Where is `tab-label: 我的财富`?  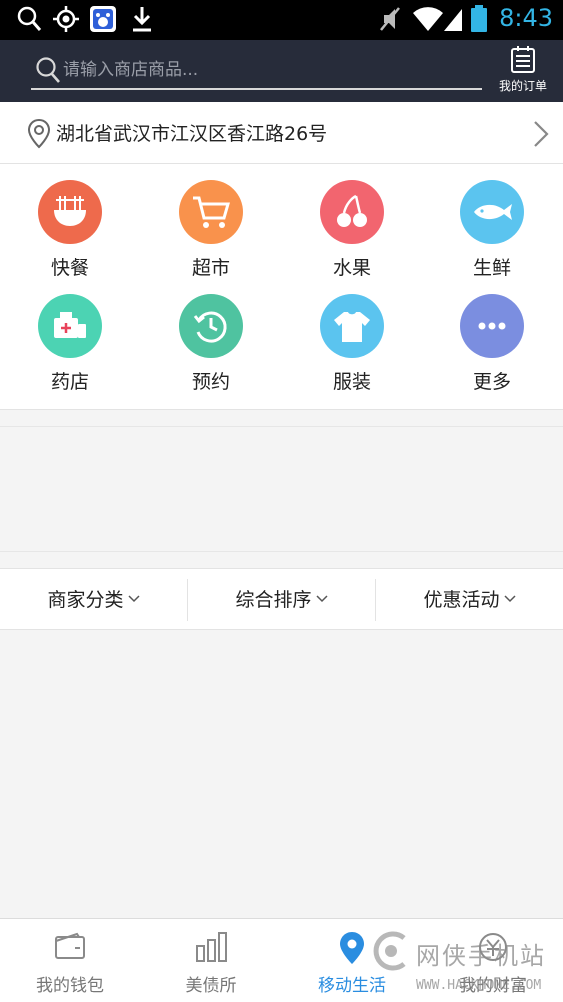 tab-label: 我的财富 is located at coordinates (493, 986).